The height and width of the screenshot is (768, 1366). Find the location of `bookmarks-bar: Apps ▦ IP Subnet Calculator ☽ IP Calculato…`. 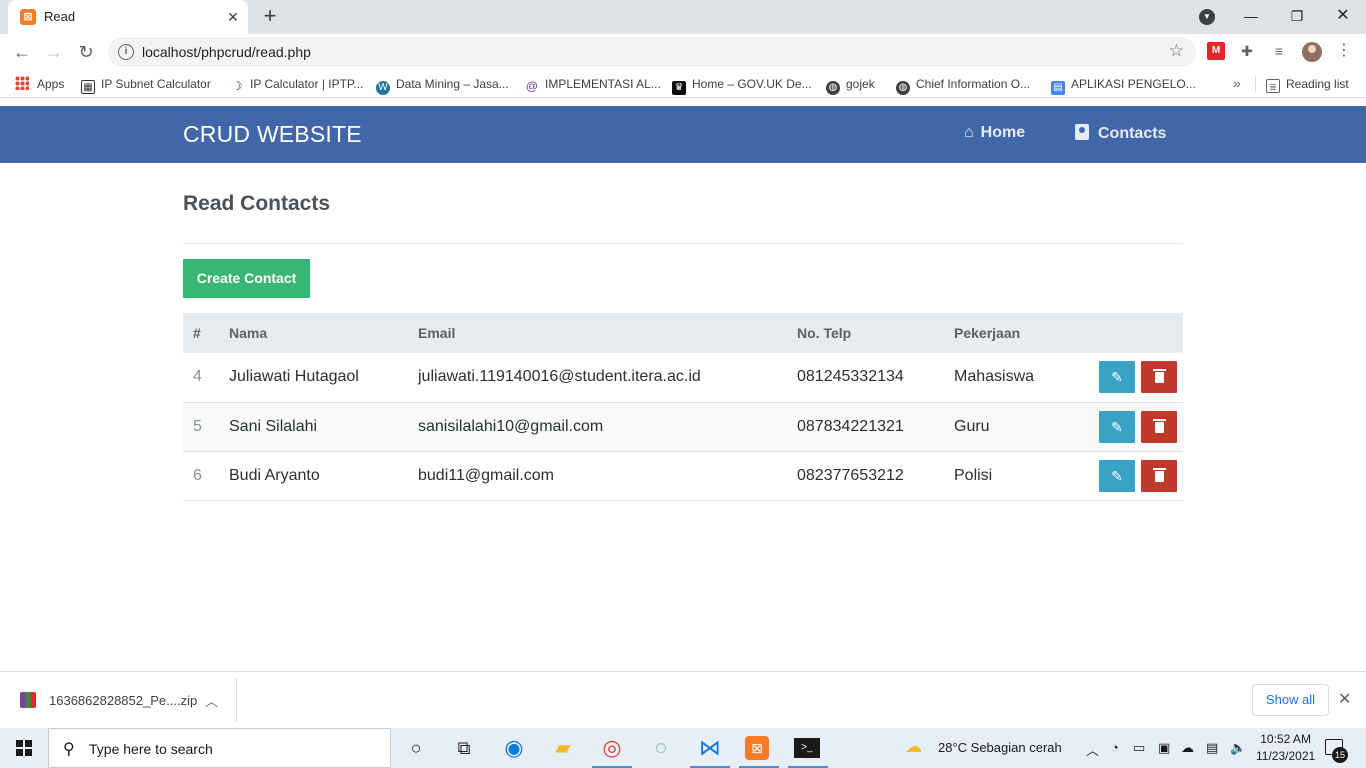

bookmarks-bar: Apps ▦ IP Subnet Calculator ☽ IP Calculato… is located at coordinates (683, 84).